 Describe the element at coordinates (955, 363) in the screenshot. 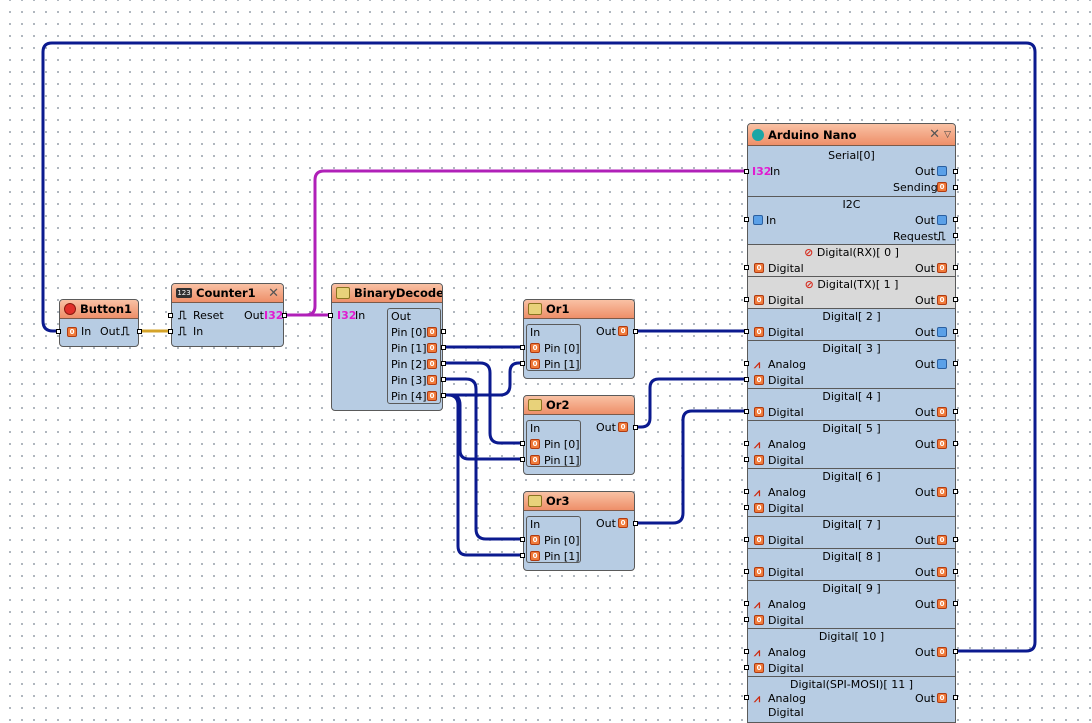

I see `d3-out-pin` at that location.